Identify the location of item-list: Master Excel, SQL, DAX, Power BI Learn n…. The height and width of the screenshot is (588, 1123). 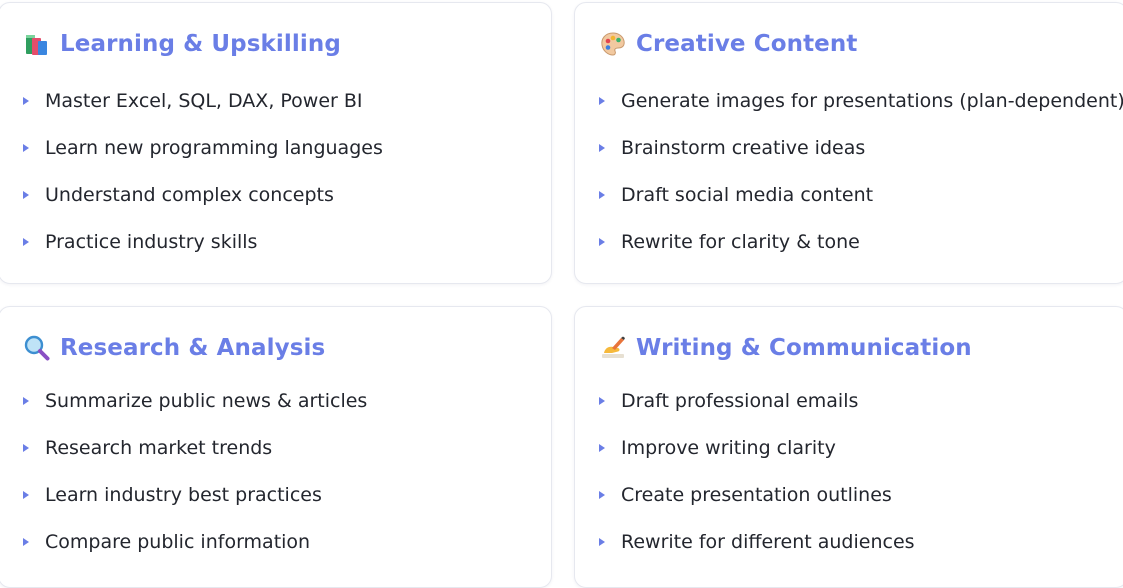
(203, 181).